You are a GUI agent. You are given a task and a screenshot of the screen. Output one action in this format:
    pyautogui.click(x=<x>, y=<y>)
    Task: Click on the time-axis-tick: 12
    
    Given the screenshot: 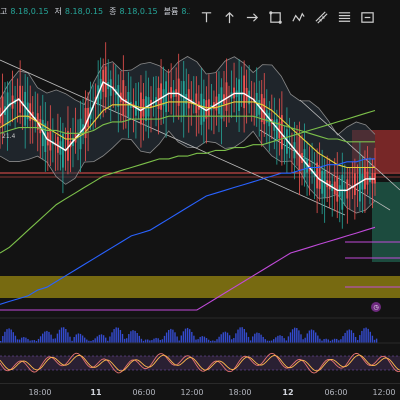 What is the action you would take?
    pyautogui.click(x=288, y=392)
    